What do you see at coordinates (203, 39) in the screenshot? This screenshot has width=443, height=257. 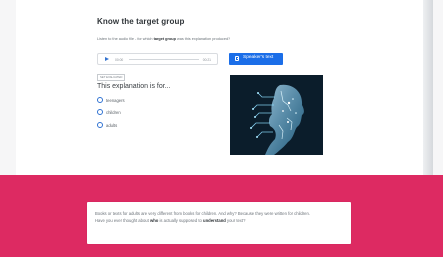 I see `instruction-suffix: was this explanation produced?` at bounding box center [203, 39].